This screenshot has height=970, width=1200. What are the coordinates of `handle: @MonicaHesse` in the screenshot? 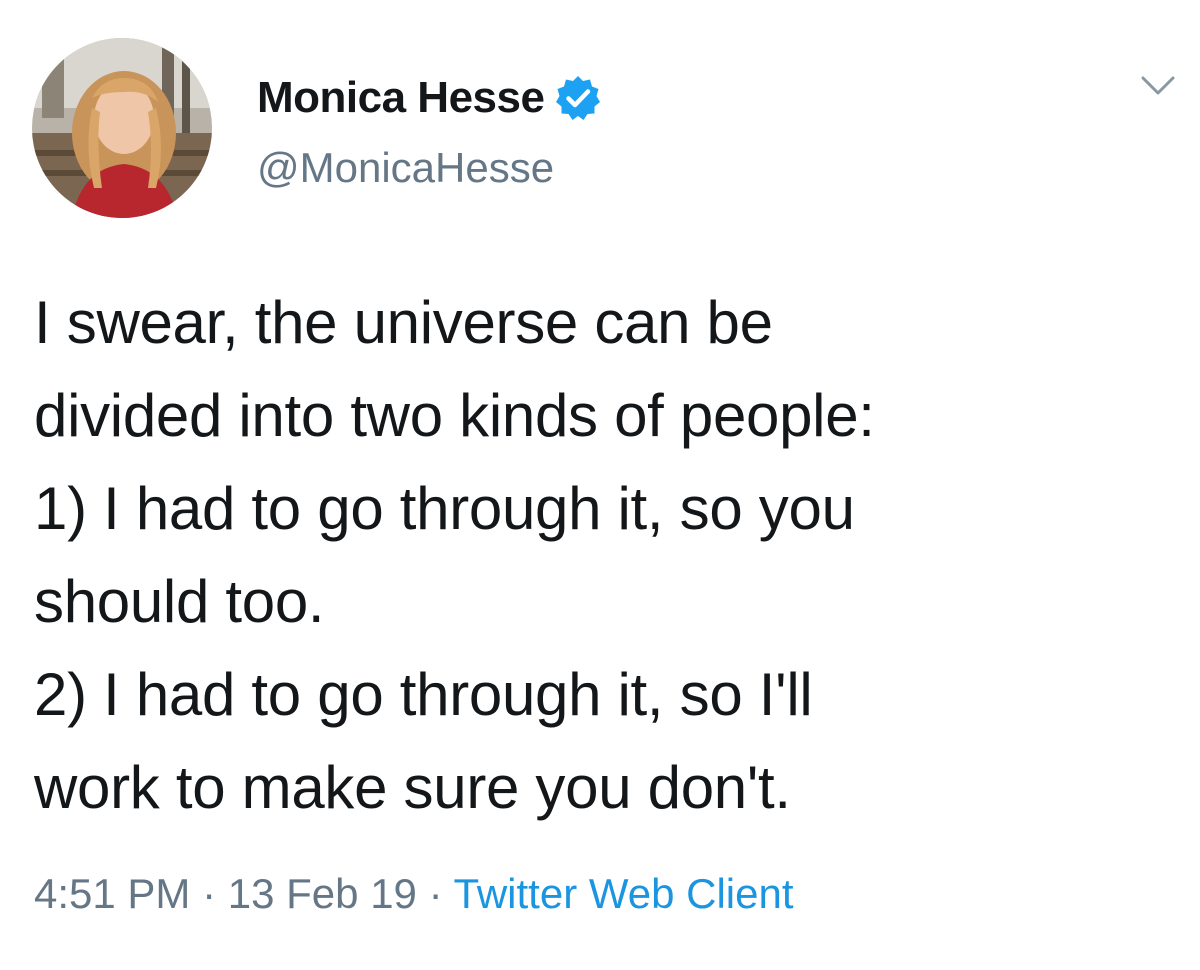 It's located at (429, 168).